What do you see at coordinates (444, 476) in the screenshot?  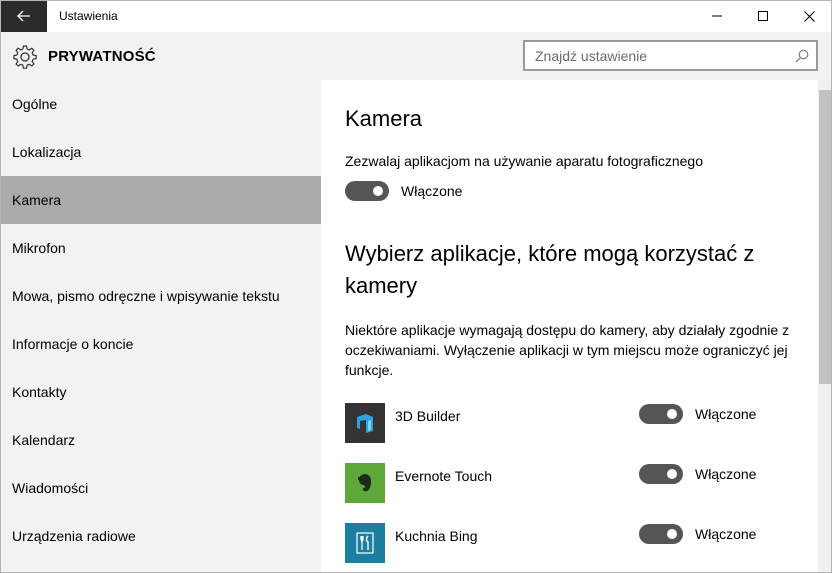 I see `app-name: Evernote Touch` at bounding box center [444, 476].